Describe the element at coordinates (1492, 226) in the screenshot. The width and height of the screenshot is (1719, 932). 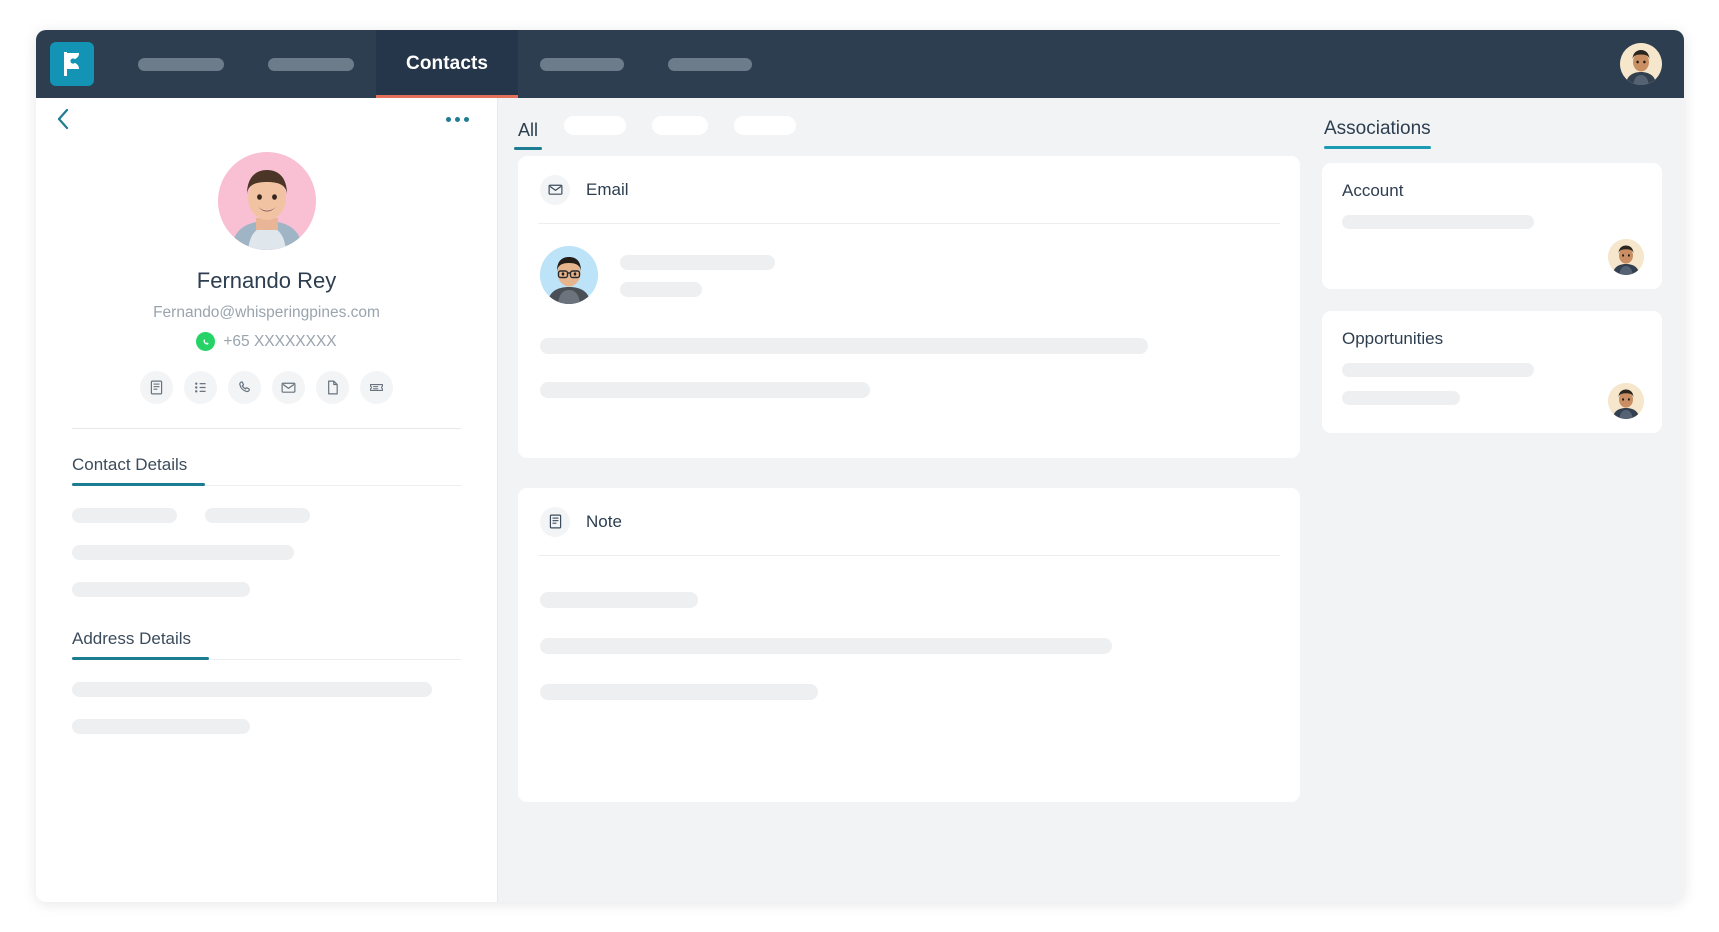
I see `association-card-account: Account` at that location.